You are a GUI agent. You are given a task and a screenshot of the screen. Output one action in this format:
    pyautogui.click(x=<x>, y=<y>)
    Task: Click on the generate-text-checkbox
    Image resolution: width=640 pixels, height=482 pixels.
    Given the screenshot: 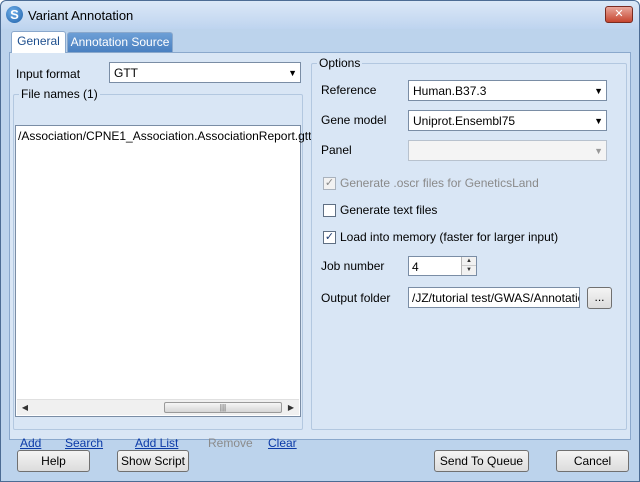 What is the action you would take?
    pyautogui.click(x=329, y=210)
    